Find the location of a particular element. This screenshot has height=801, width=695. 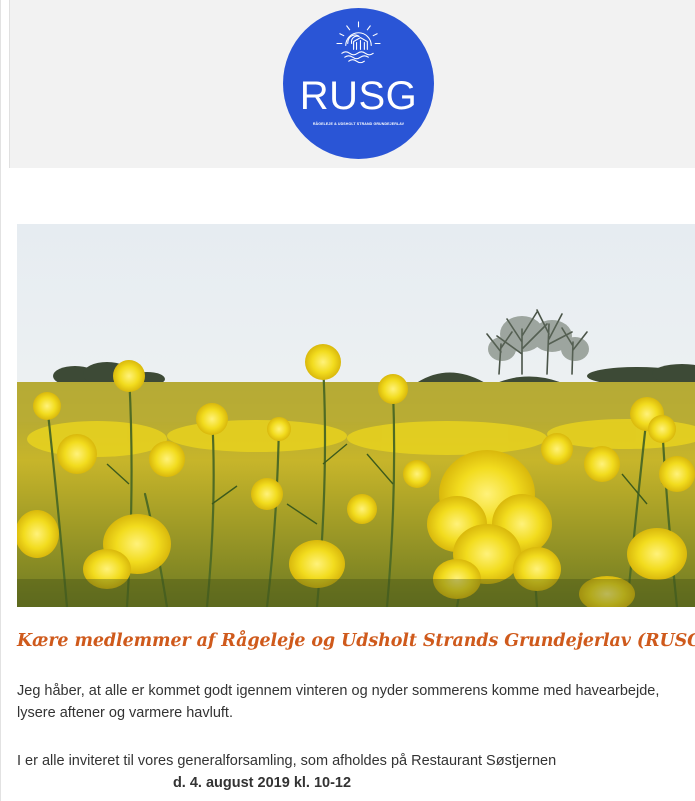

logo-subtitle: RÅGELEJE & UDSHOLT STRAND GRUNDEJERLAV is located at coordinates (358, 124).